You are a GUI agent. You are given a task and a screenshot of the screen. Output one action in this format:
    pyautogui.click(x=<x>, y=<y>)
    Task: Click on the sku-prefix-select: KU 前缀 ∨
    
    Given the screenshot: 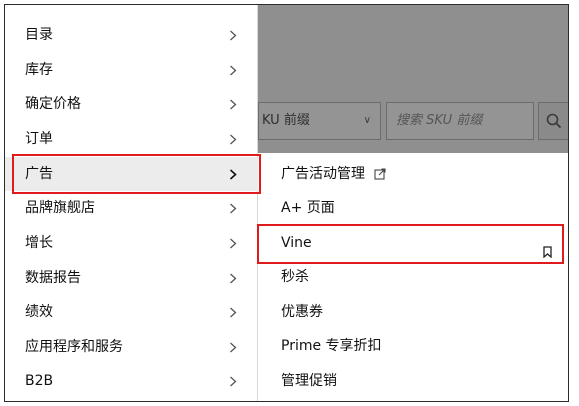 What is the action you would take?
    pyautogui.click(x=319, y=121)
    